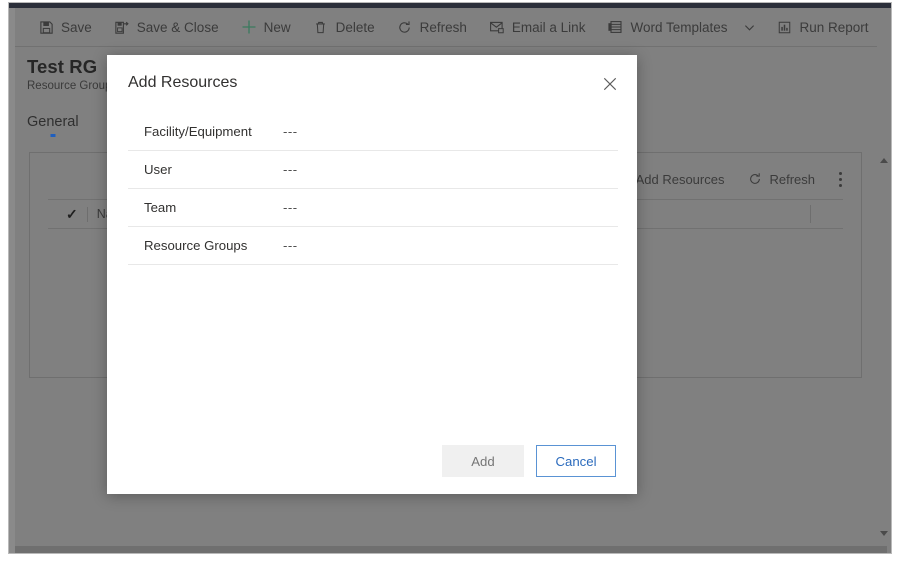  What do you see at coordinates (548, 27) in the screenshot?
I see `command-label: Email a Link` at bounding box center [548, 27].